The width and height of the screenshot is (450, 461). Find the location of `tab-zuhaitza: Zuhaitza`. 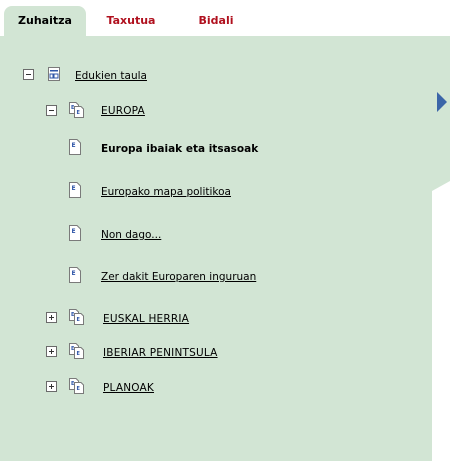

tab-zuhaitza: Zuhaitza is located at coordinates (45, 21).